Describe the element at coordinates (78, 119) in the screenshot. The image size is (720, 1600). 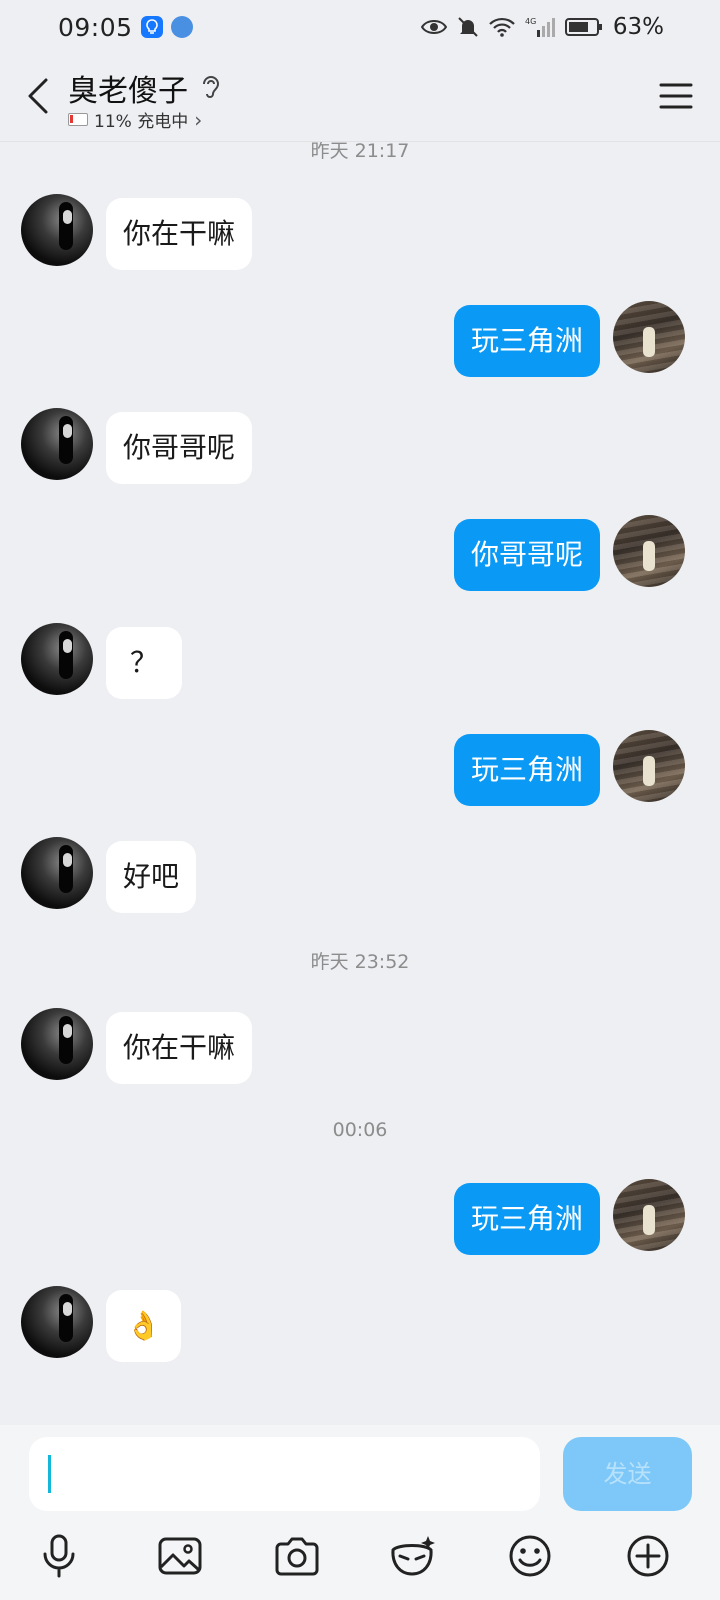
I see `low-battery-icon` at that location.